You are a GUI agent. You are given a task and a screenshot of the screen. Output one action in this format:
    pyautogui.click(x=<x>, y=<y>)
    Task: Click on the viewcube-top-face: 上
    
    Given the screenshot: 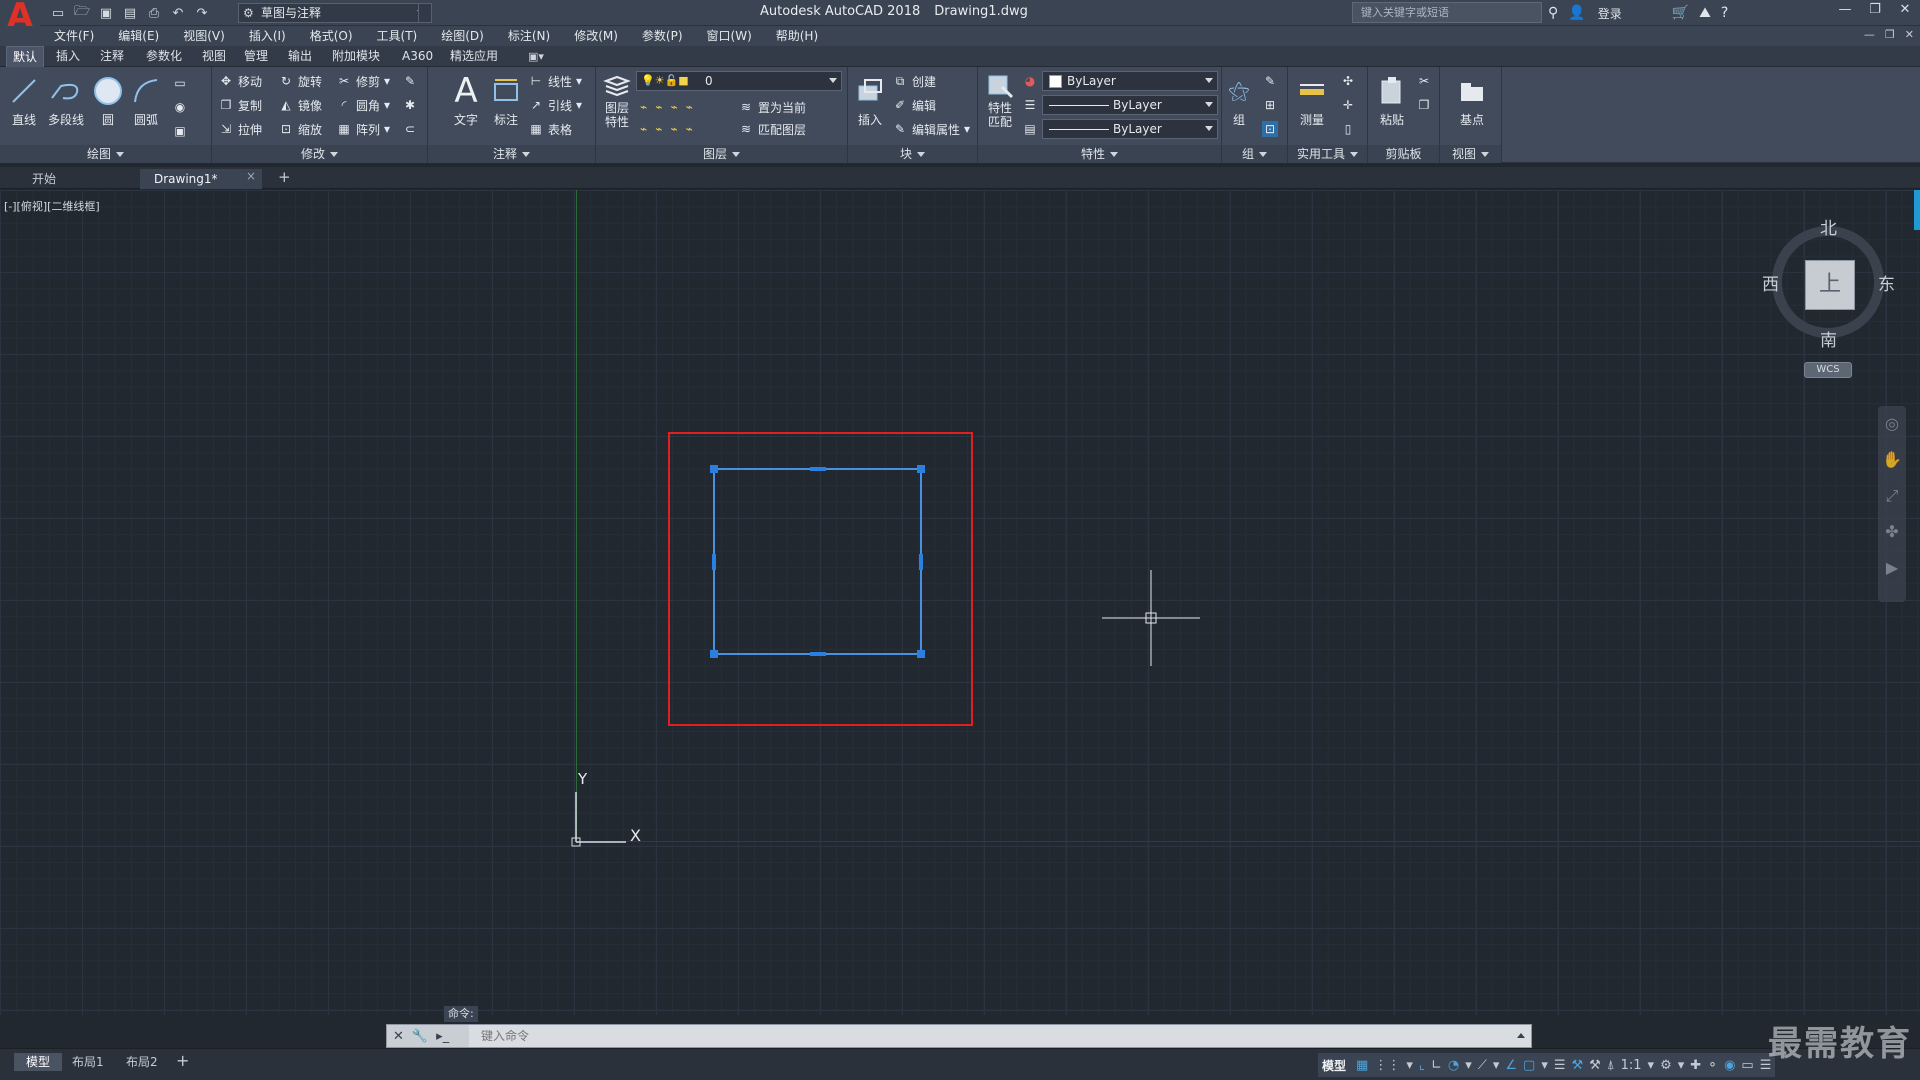 What is the action you would take?
    pyautogui.click(x=1830, y=285)
    